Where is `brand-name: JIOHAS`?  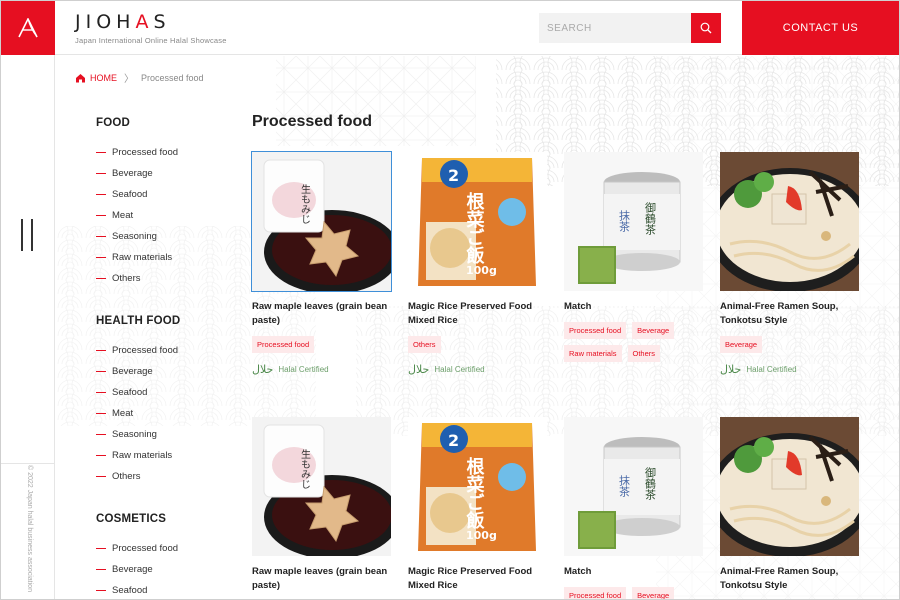
brand-name: JIOHAS is located at coordinates (123, 22).